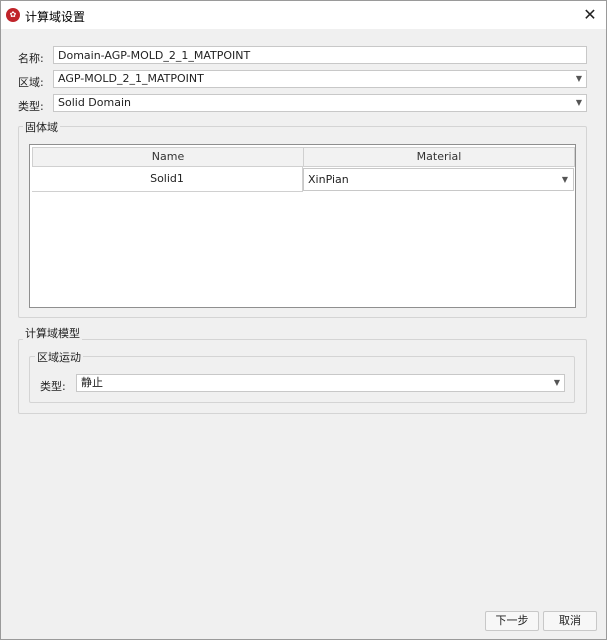 This screenshot has width=608, height=641. What do you see at coordinates (320, 79) in the screenshot?
I see `region-dropdown: AGP-MOLD_2_1_MATPOINT ▼` at bounding box center [320, 79].